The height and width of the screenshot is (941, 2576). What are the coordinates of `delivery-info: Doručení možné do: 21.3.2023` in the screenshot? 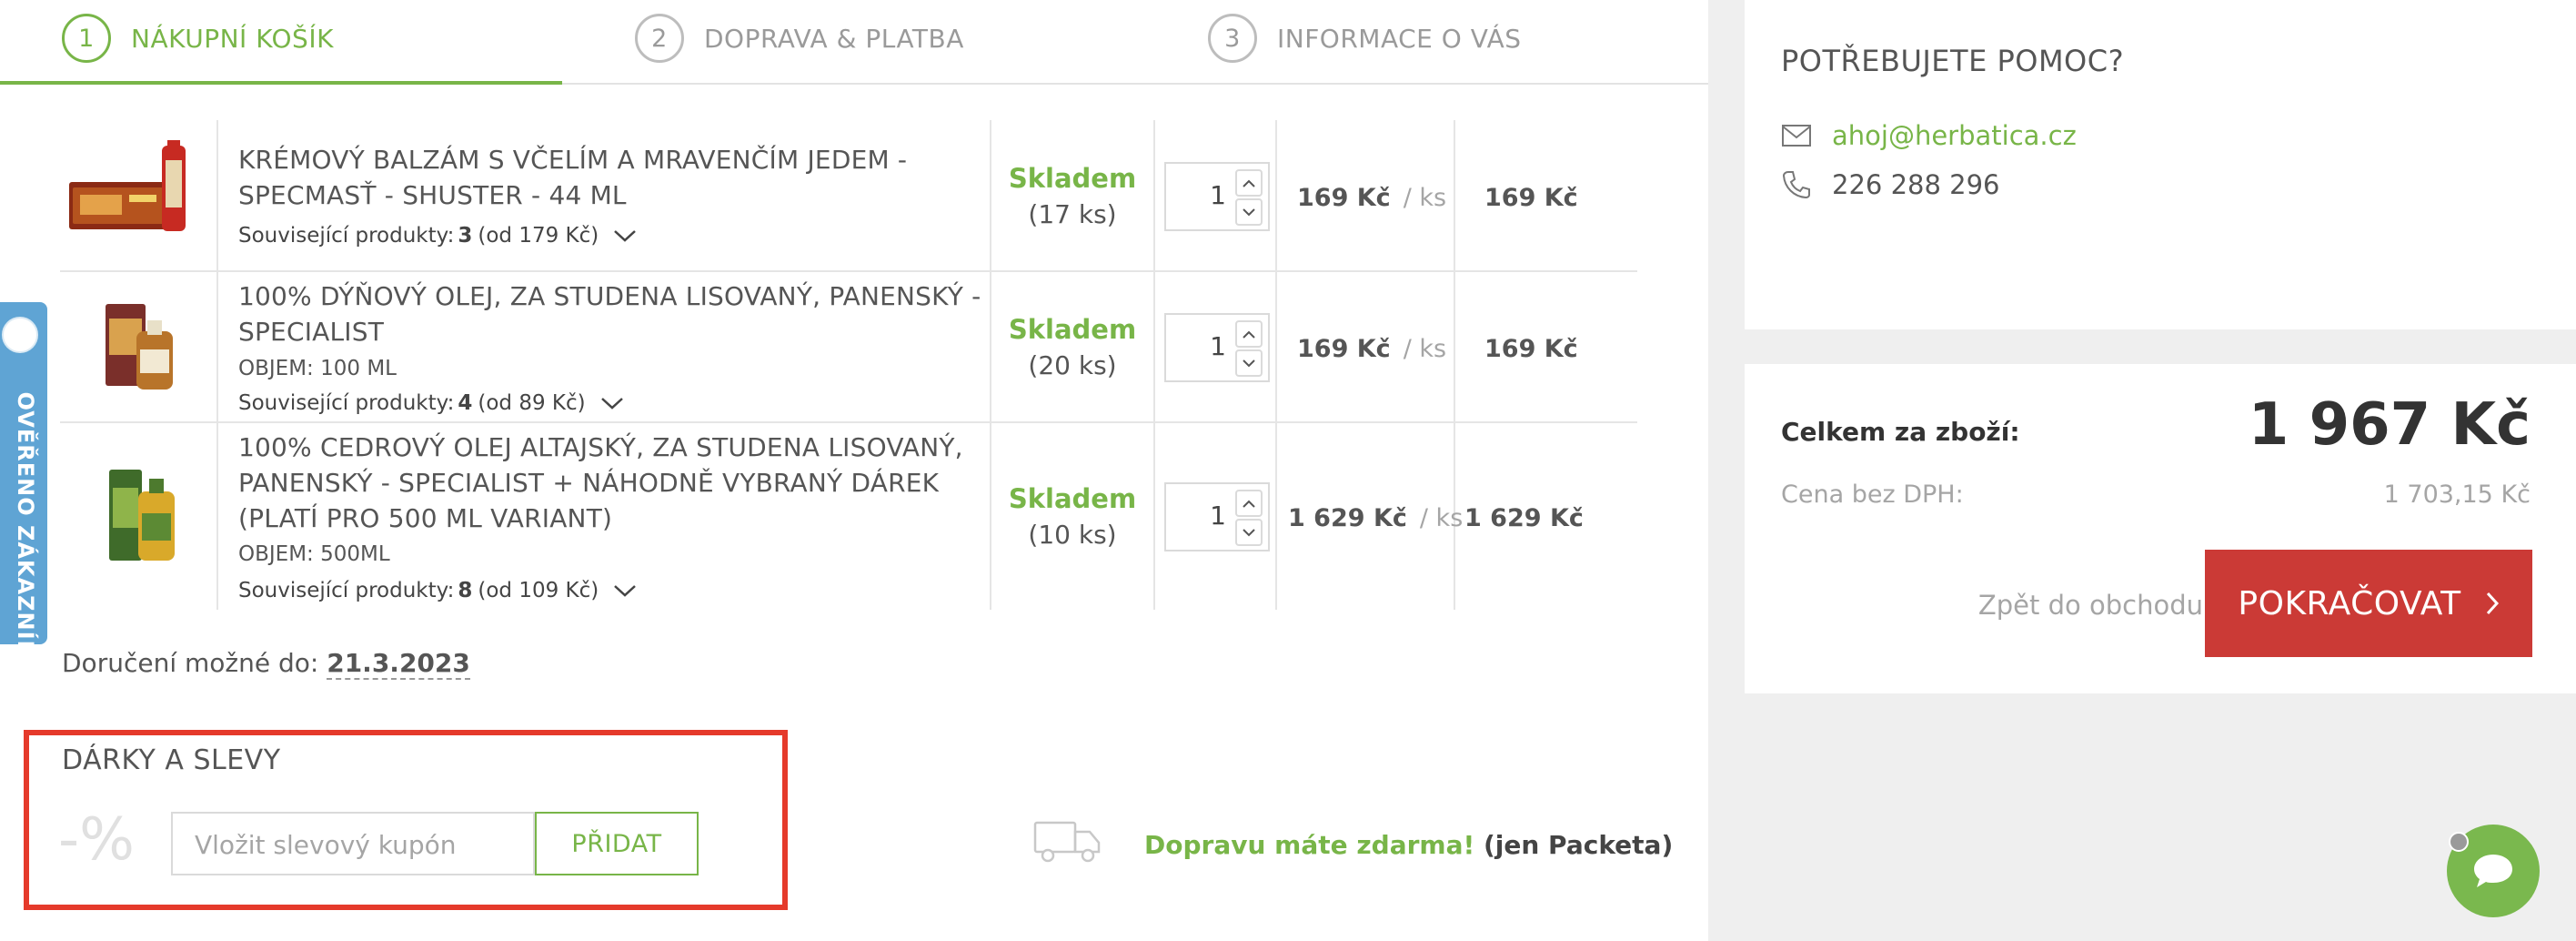 It's located at (266, 664).